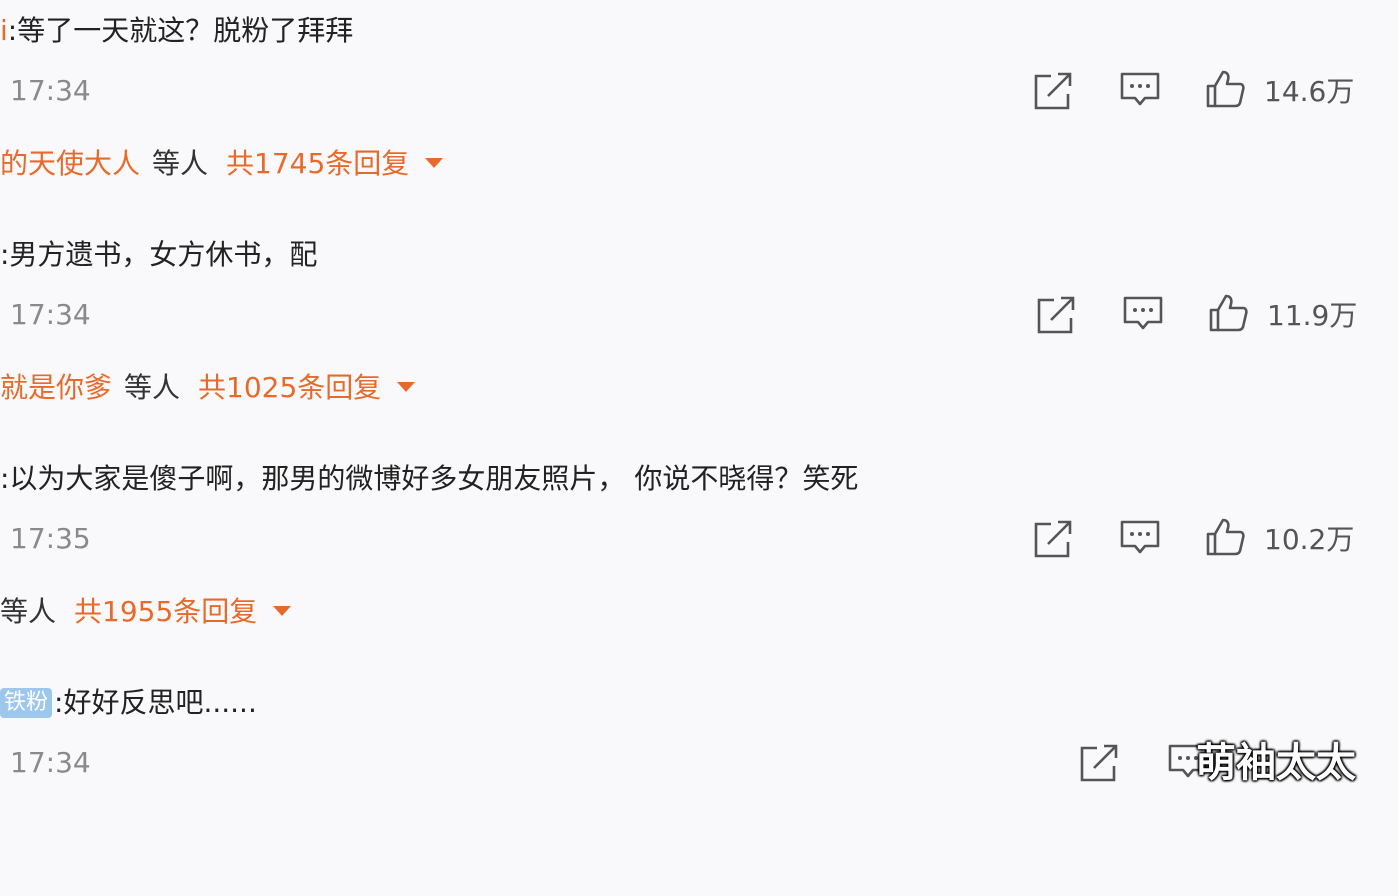 The image size is (1398, 896). Describe the element at coordinates (1309, 91) in the screenshot. I see `like-count: 14.6万` at that location.